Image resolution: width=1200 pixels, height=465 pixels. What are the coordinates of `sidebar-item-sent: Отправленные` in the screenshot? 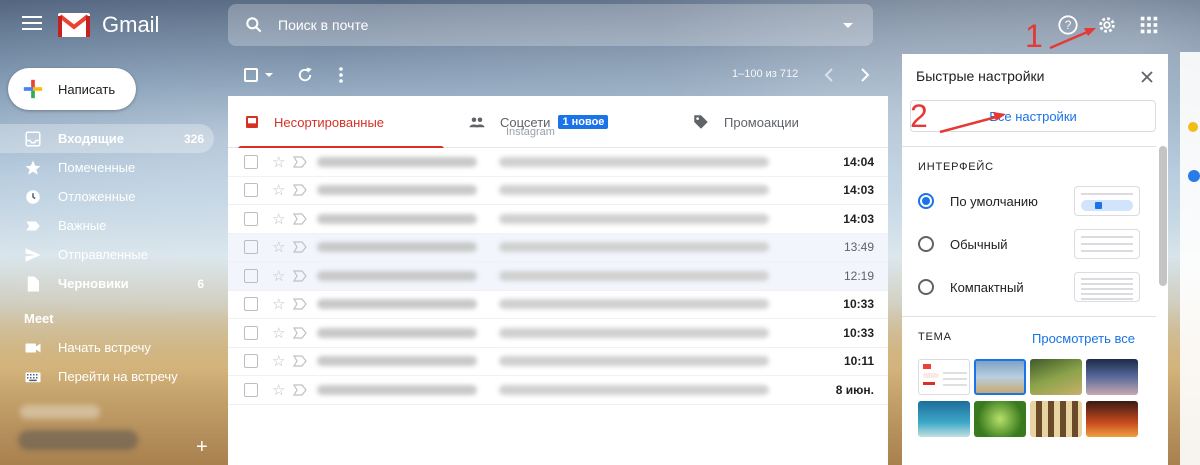 It's located at (107, 254).